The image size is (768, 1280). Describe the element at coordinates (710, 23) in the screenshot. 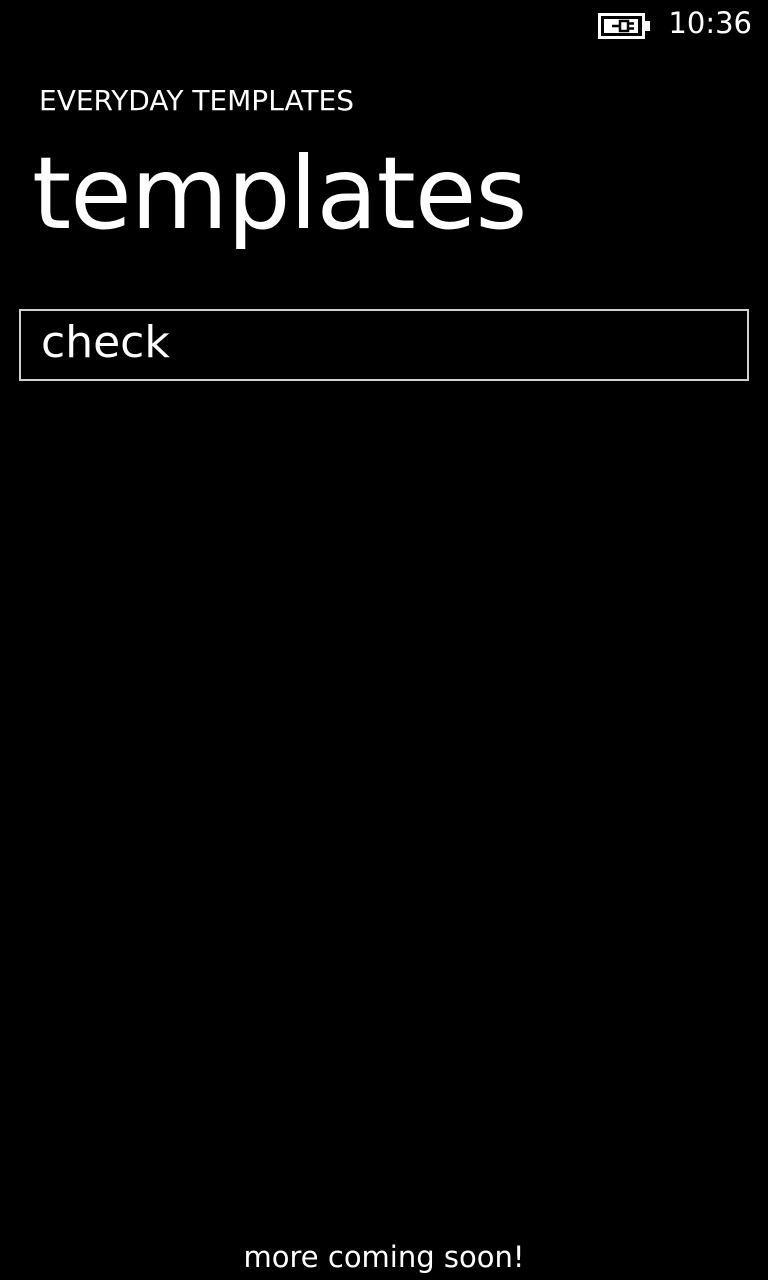

I see `status-time: 10:36` at that location.